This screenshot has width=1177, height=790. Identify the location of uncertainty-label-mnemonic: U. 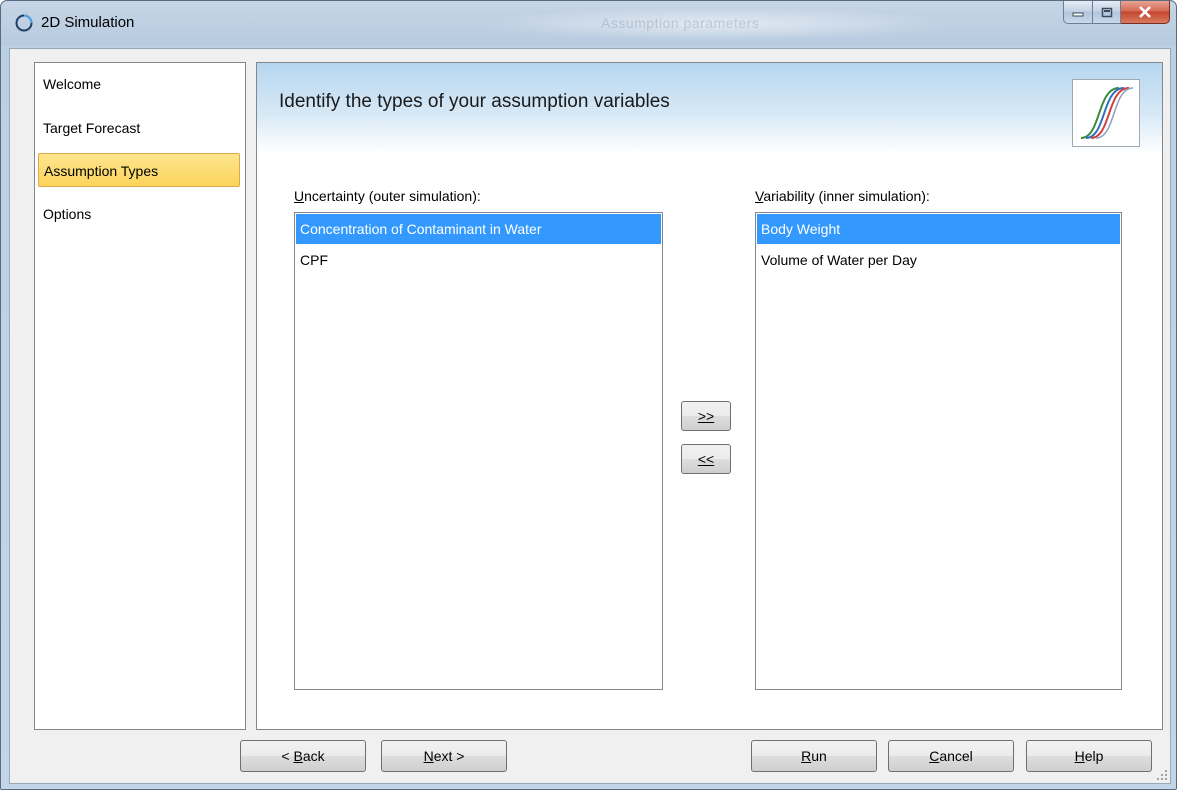
(299, 196).